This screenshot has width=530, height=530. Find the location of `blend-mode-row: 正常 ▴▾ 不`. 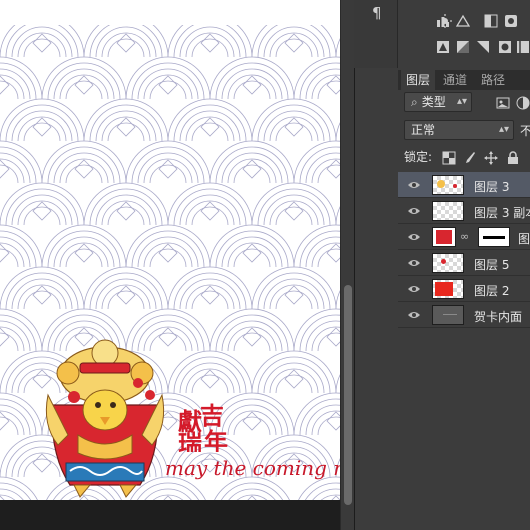

blend-mode-row: 正常 ▴▾ 不 is located at coordinates (464, 130).